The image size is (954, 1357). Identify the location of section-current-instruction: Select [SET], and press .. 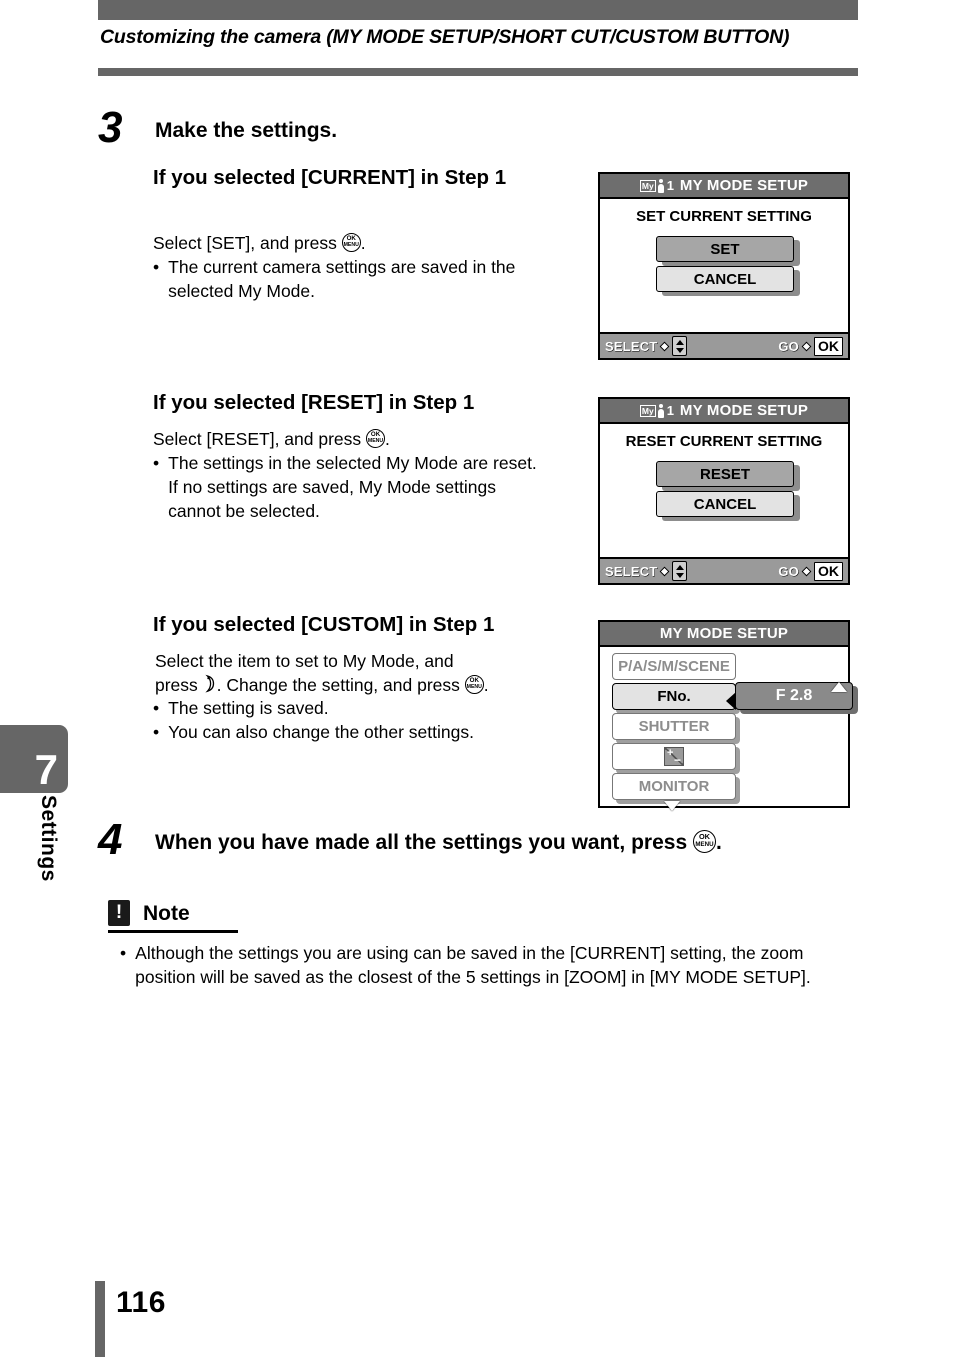
(353, 244).